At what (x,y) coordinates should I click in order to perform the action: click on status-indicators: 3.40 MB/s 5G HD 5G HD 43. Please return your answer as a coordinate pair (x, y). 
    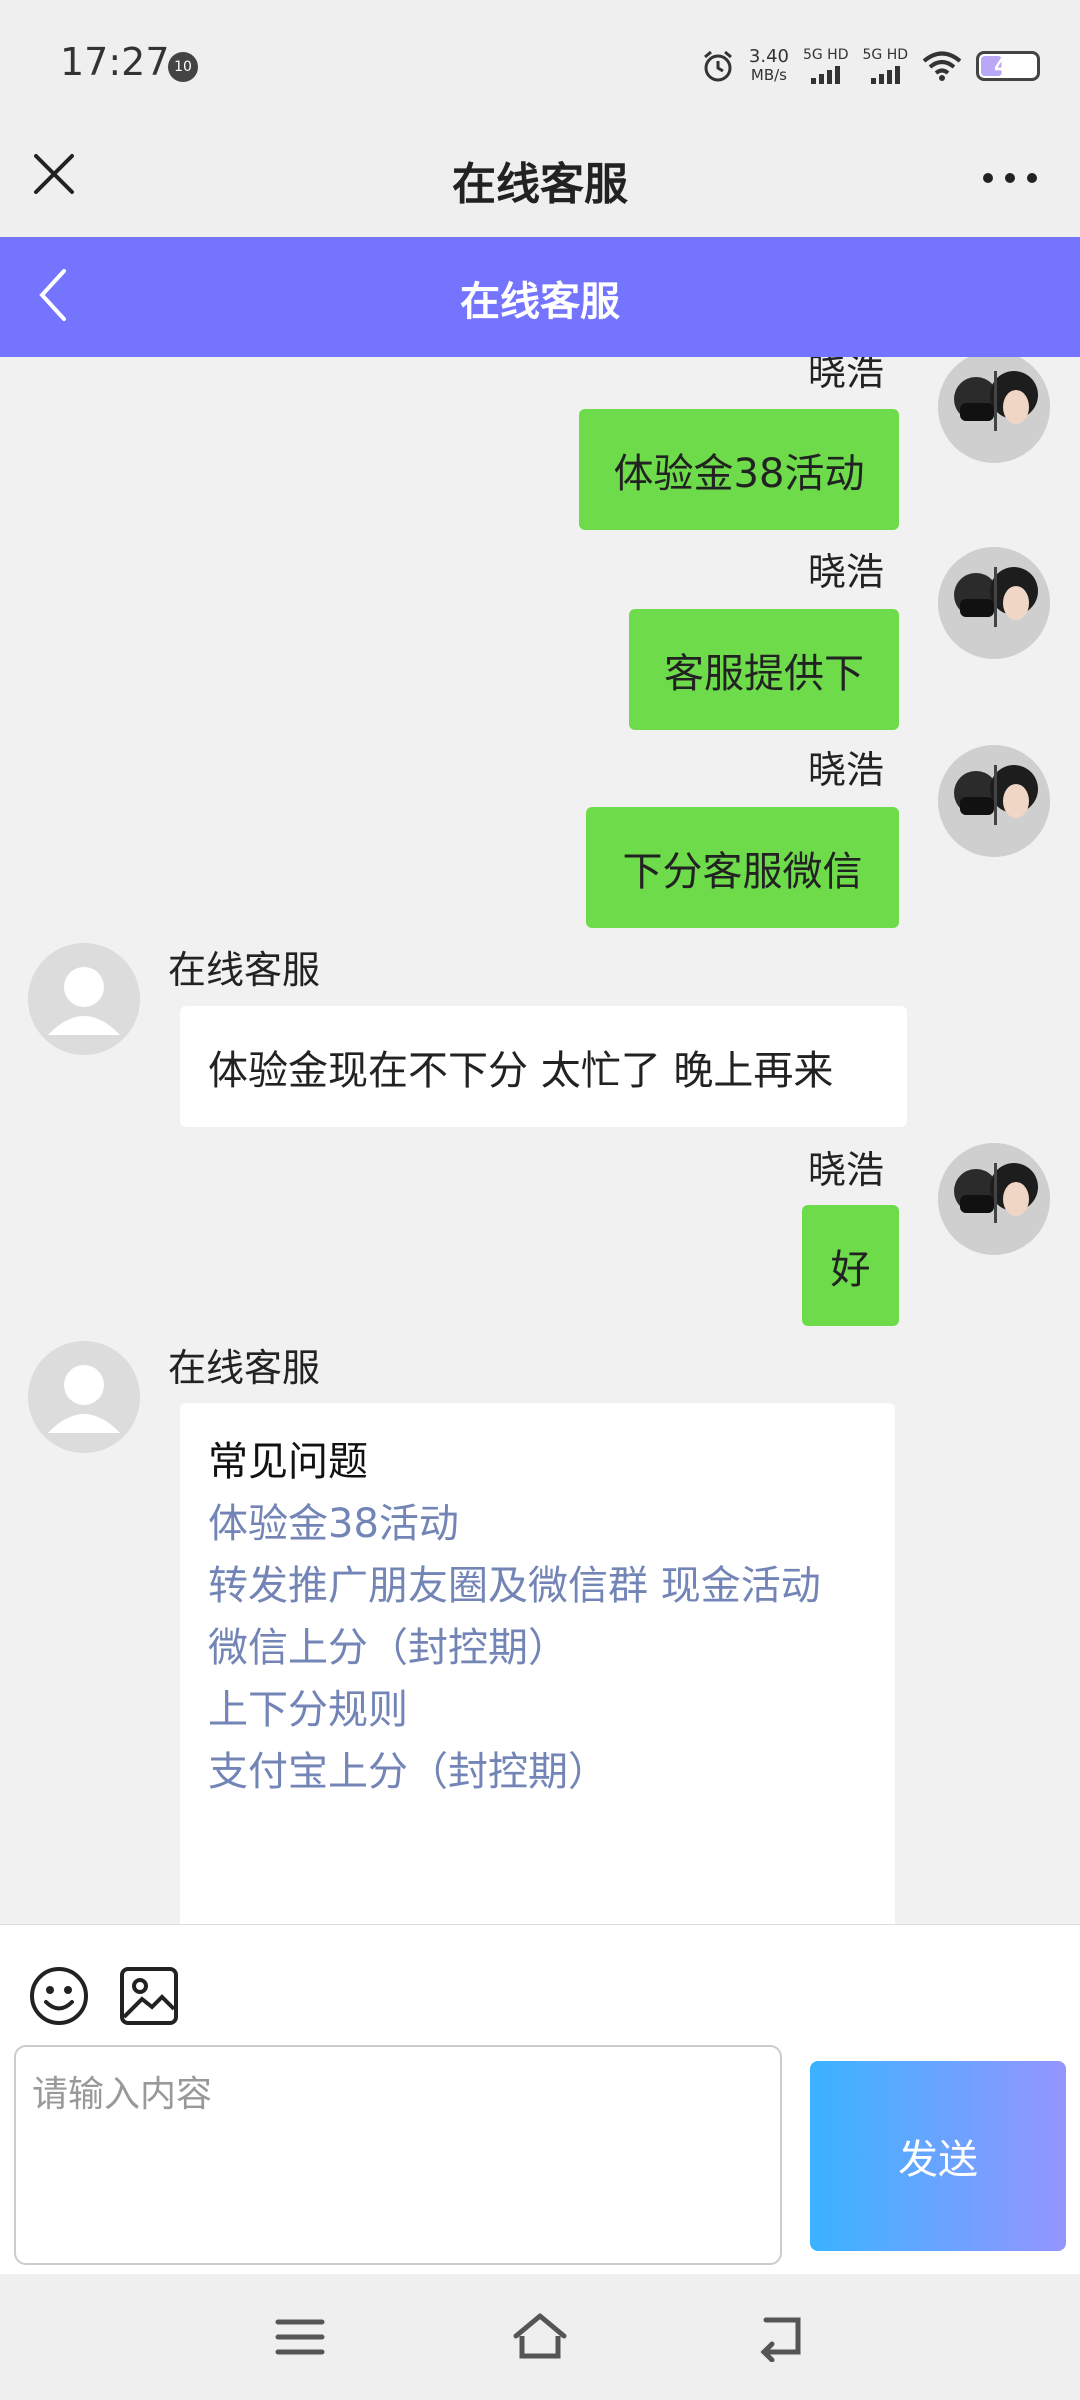
    Looking at the image, I should click on (870, 66).